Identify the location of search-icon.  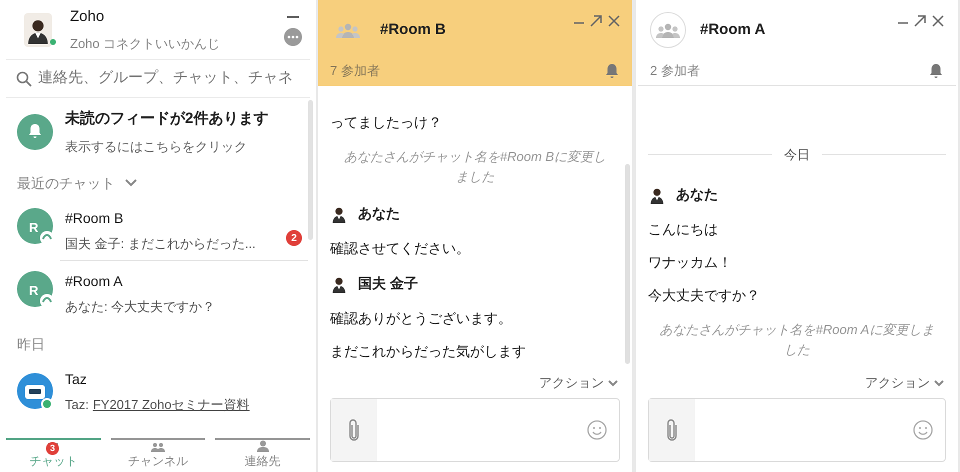
(24, 78).